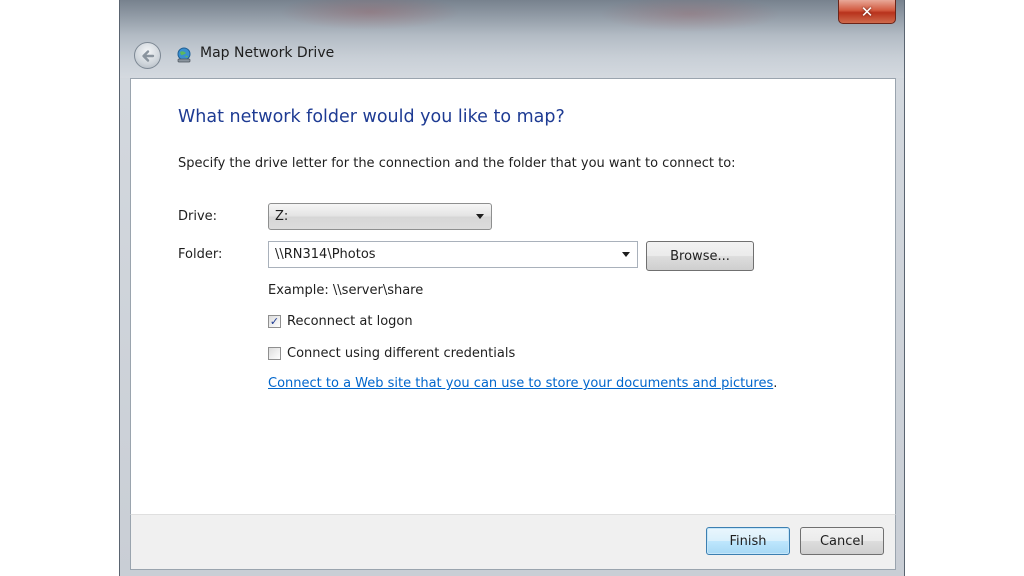 The image size is (1024, 576). What do you see at coordinates (513, 542) in the screenshot?
I see `dialog-footer: Finish Cancel` at bounding box center [513, 542].